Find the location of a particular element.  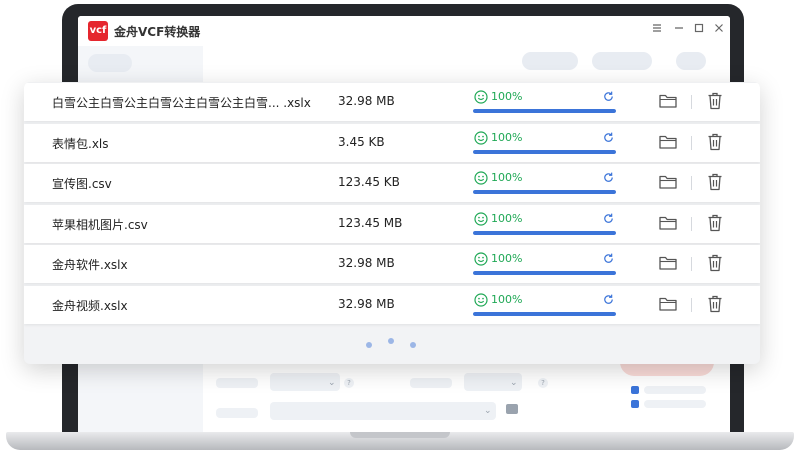

file-name: 白雪公主白雪公主白雪公主白雪公主白雪... .xslx is located at coordinates (181, 103).